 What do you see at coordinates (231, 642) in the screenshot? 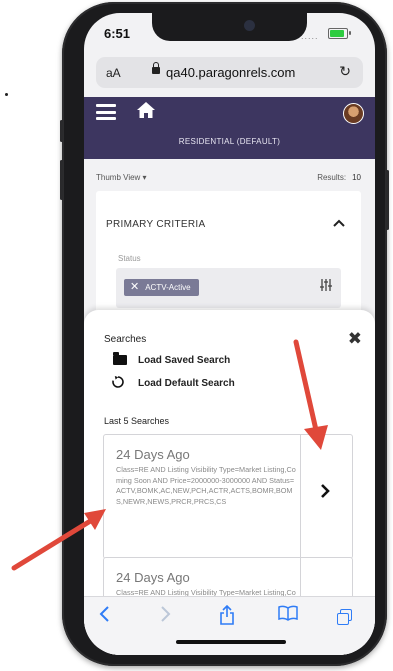
I see `home-indicator` at bounding box center [231, 642].